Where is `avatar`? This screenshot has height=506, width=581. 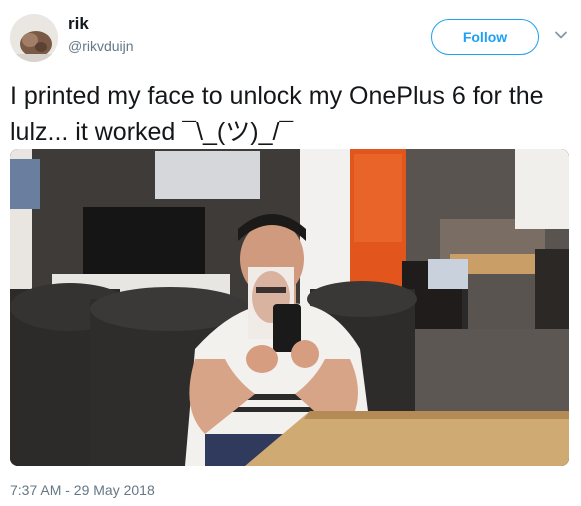 avatar is located at coordinates (34, 38).